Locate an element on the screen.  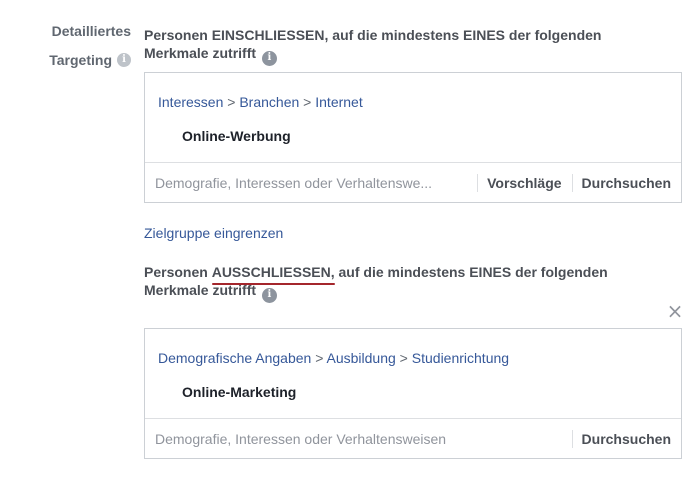
include-heading-keyword: EINSCHLIESSEN is located at coordinates (268, 35).